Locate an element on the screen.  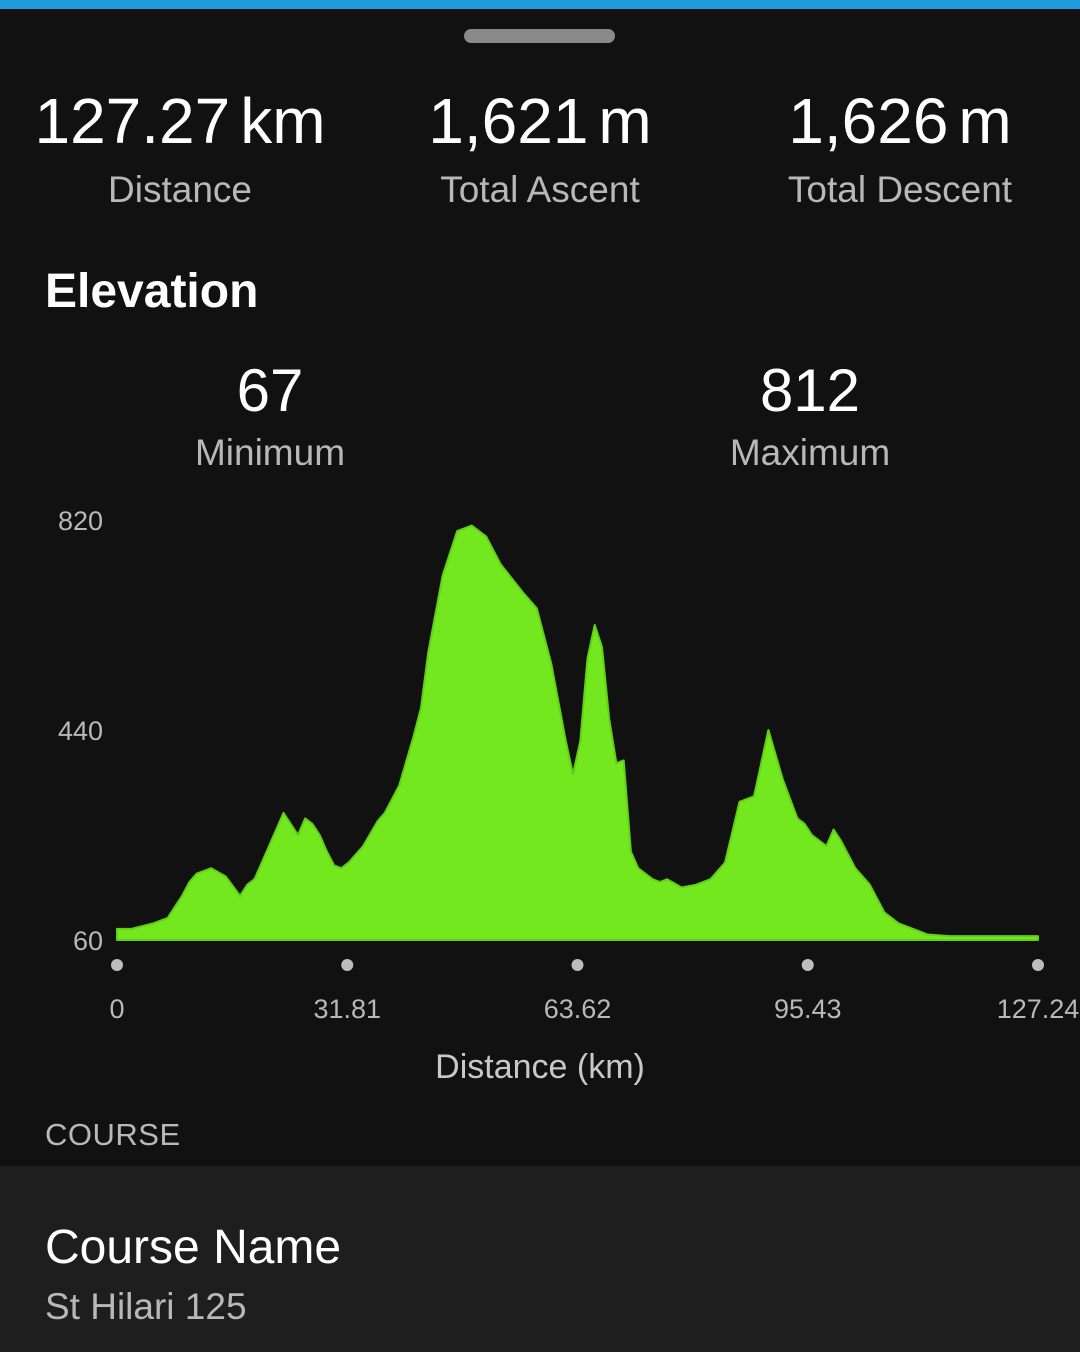
y-tick-label: 60 is located at coordinates (88, 941).